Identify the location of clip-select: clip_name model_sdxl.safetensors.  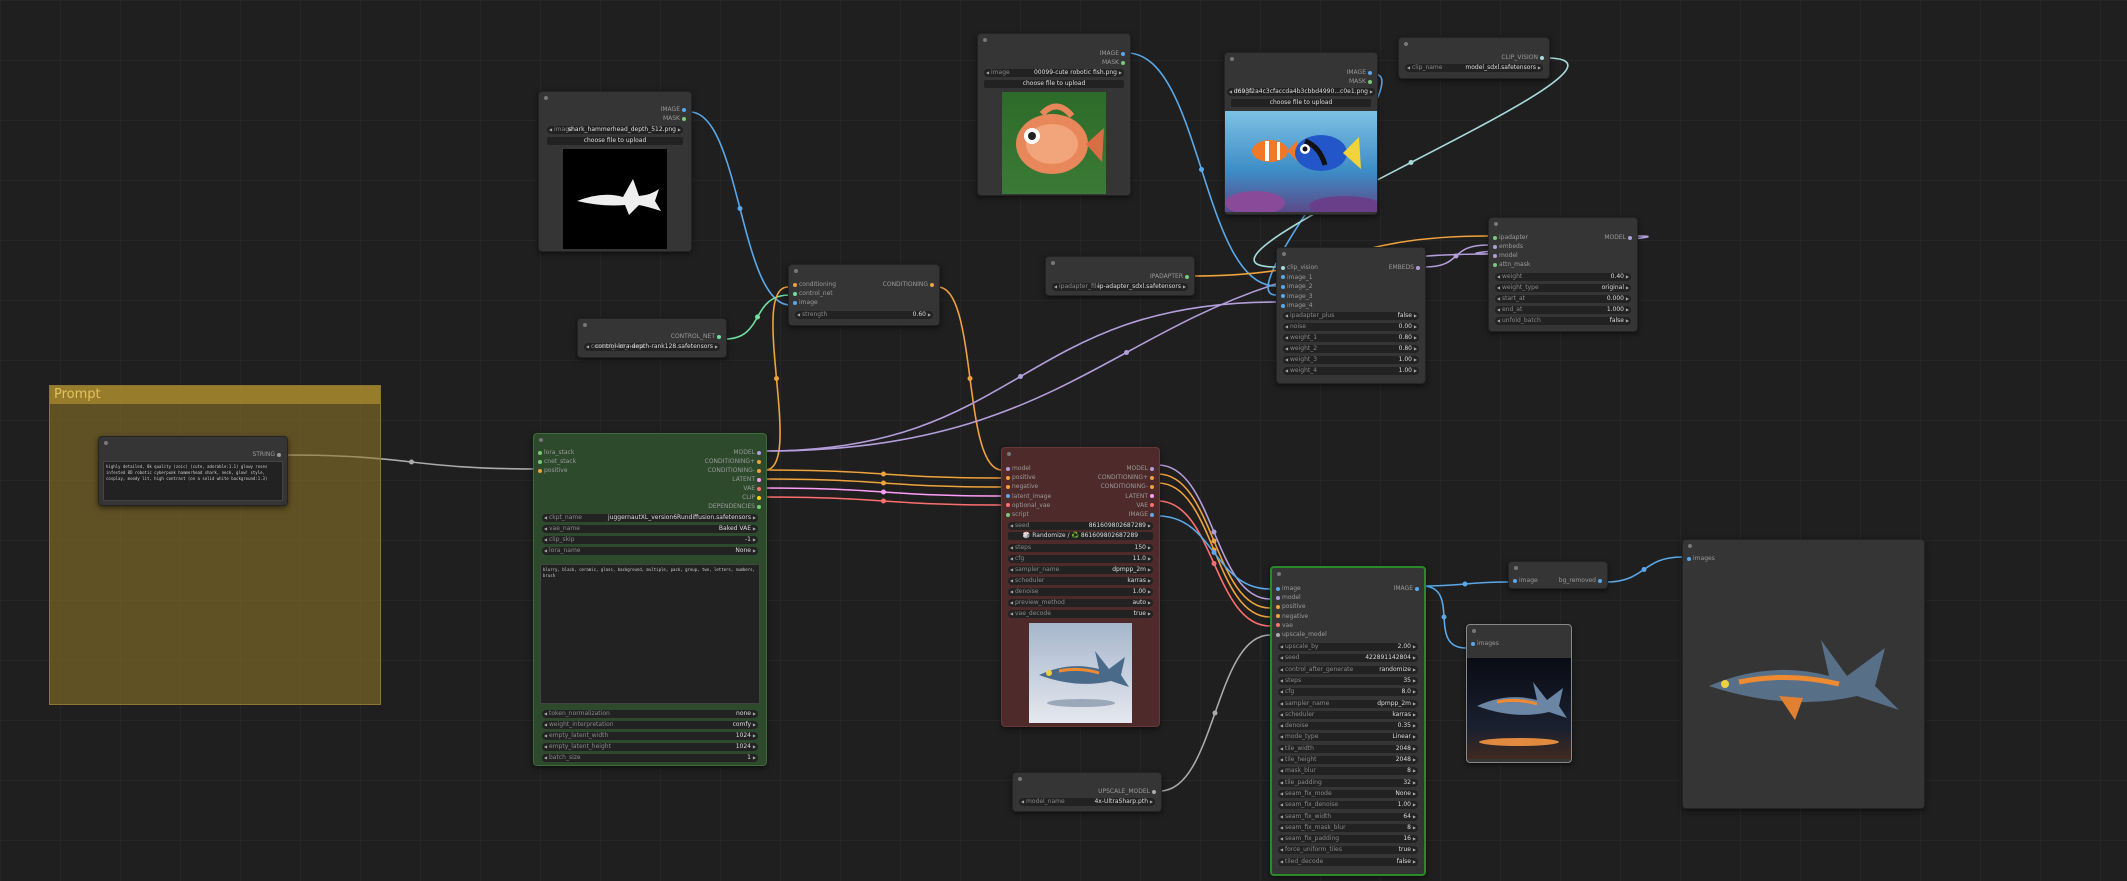
(1474, 68).